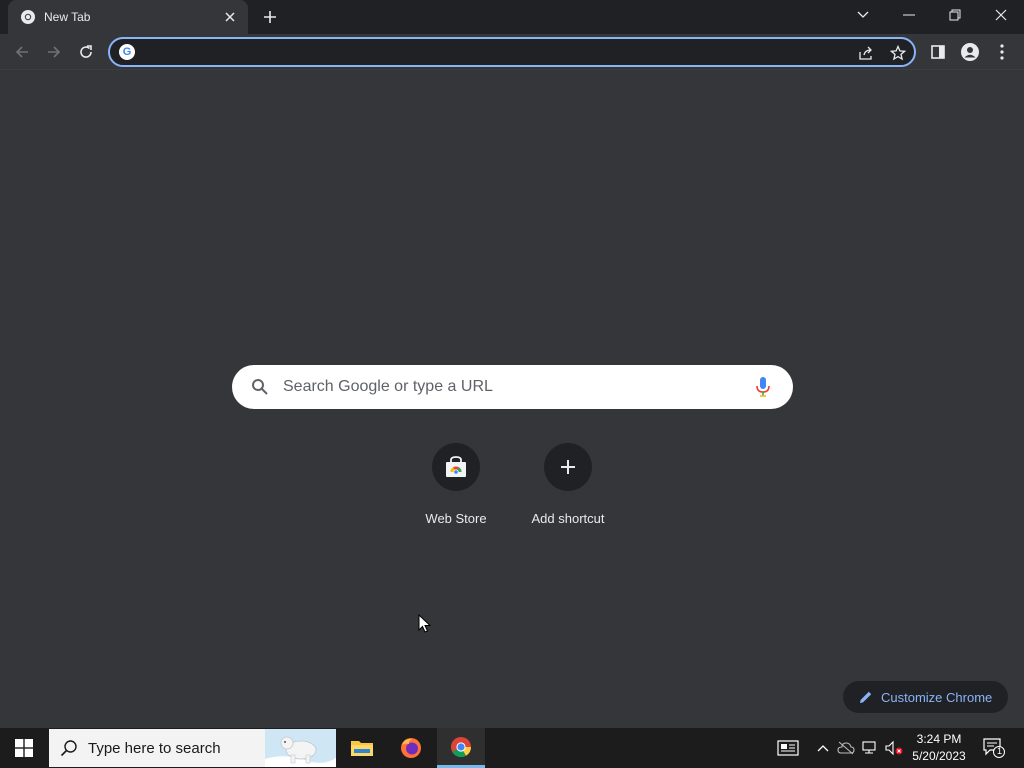  I want to click on profile-button, so click(970, 52).